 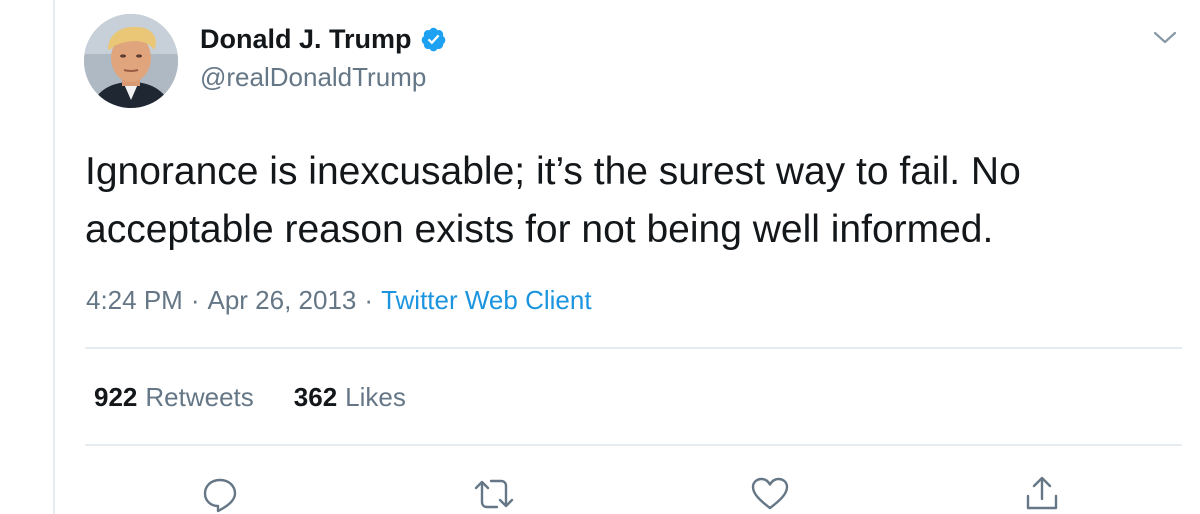 I want to click on likes-count: 362, so click(x=315, y=397).